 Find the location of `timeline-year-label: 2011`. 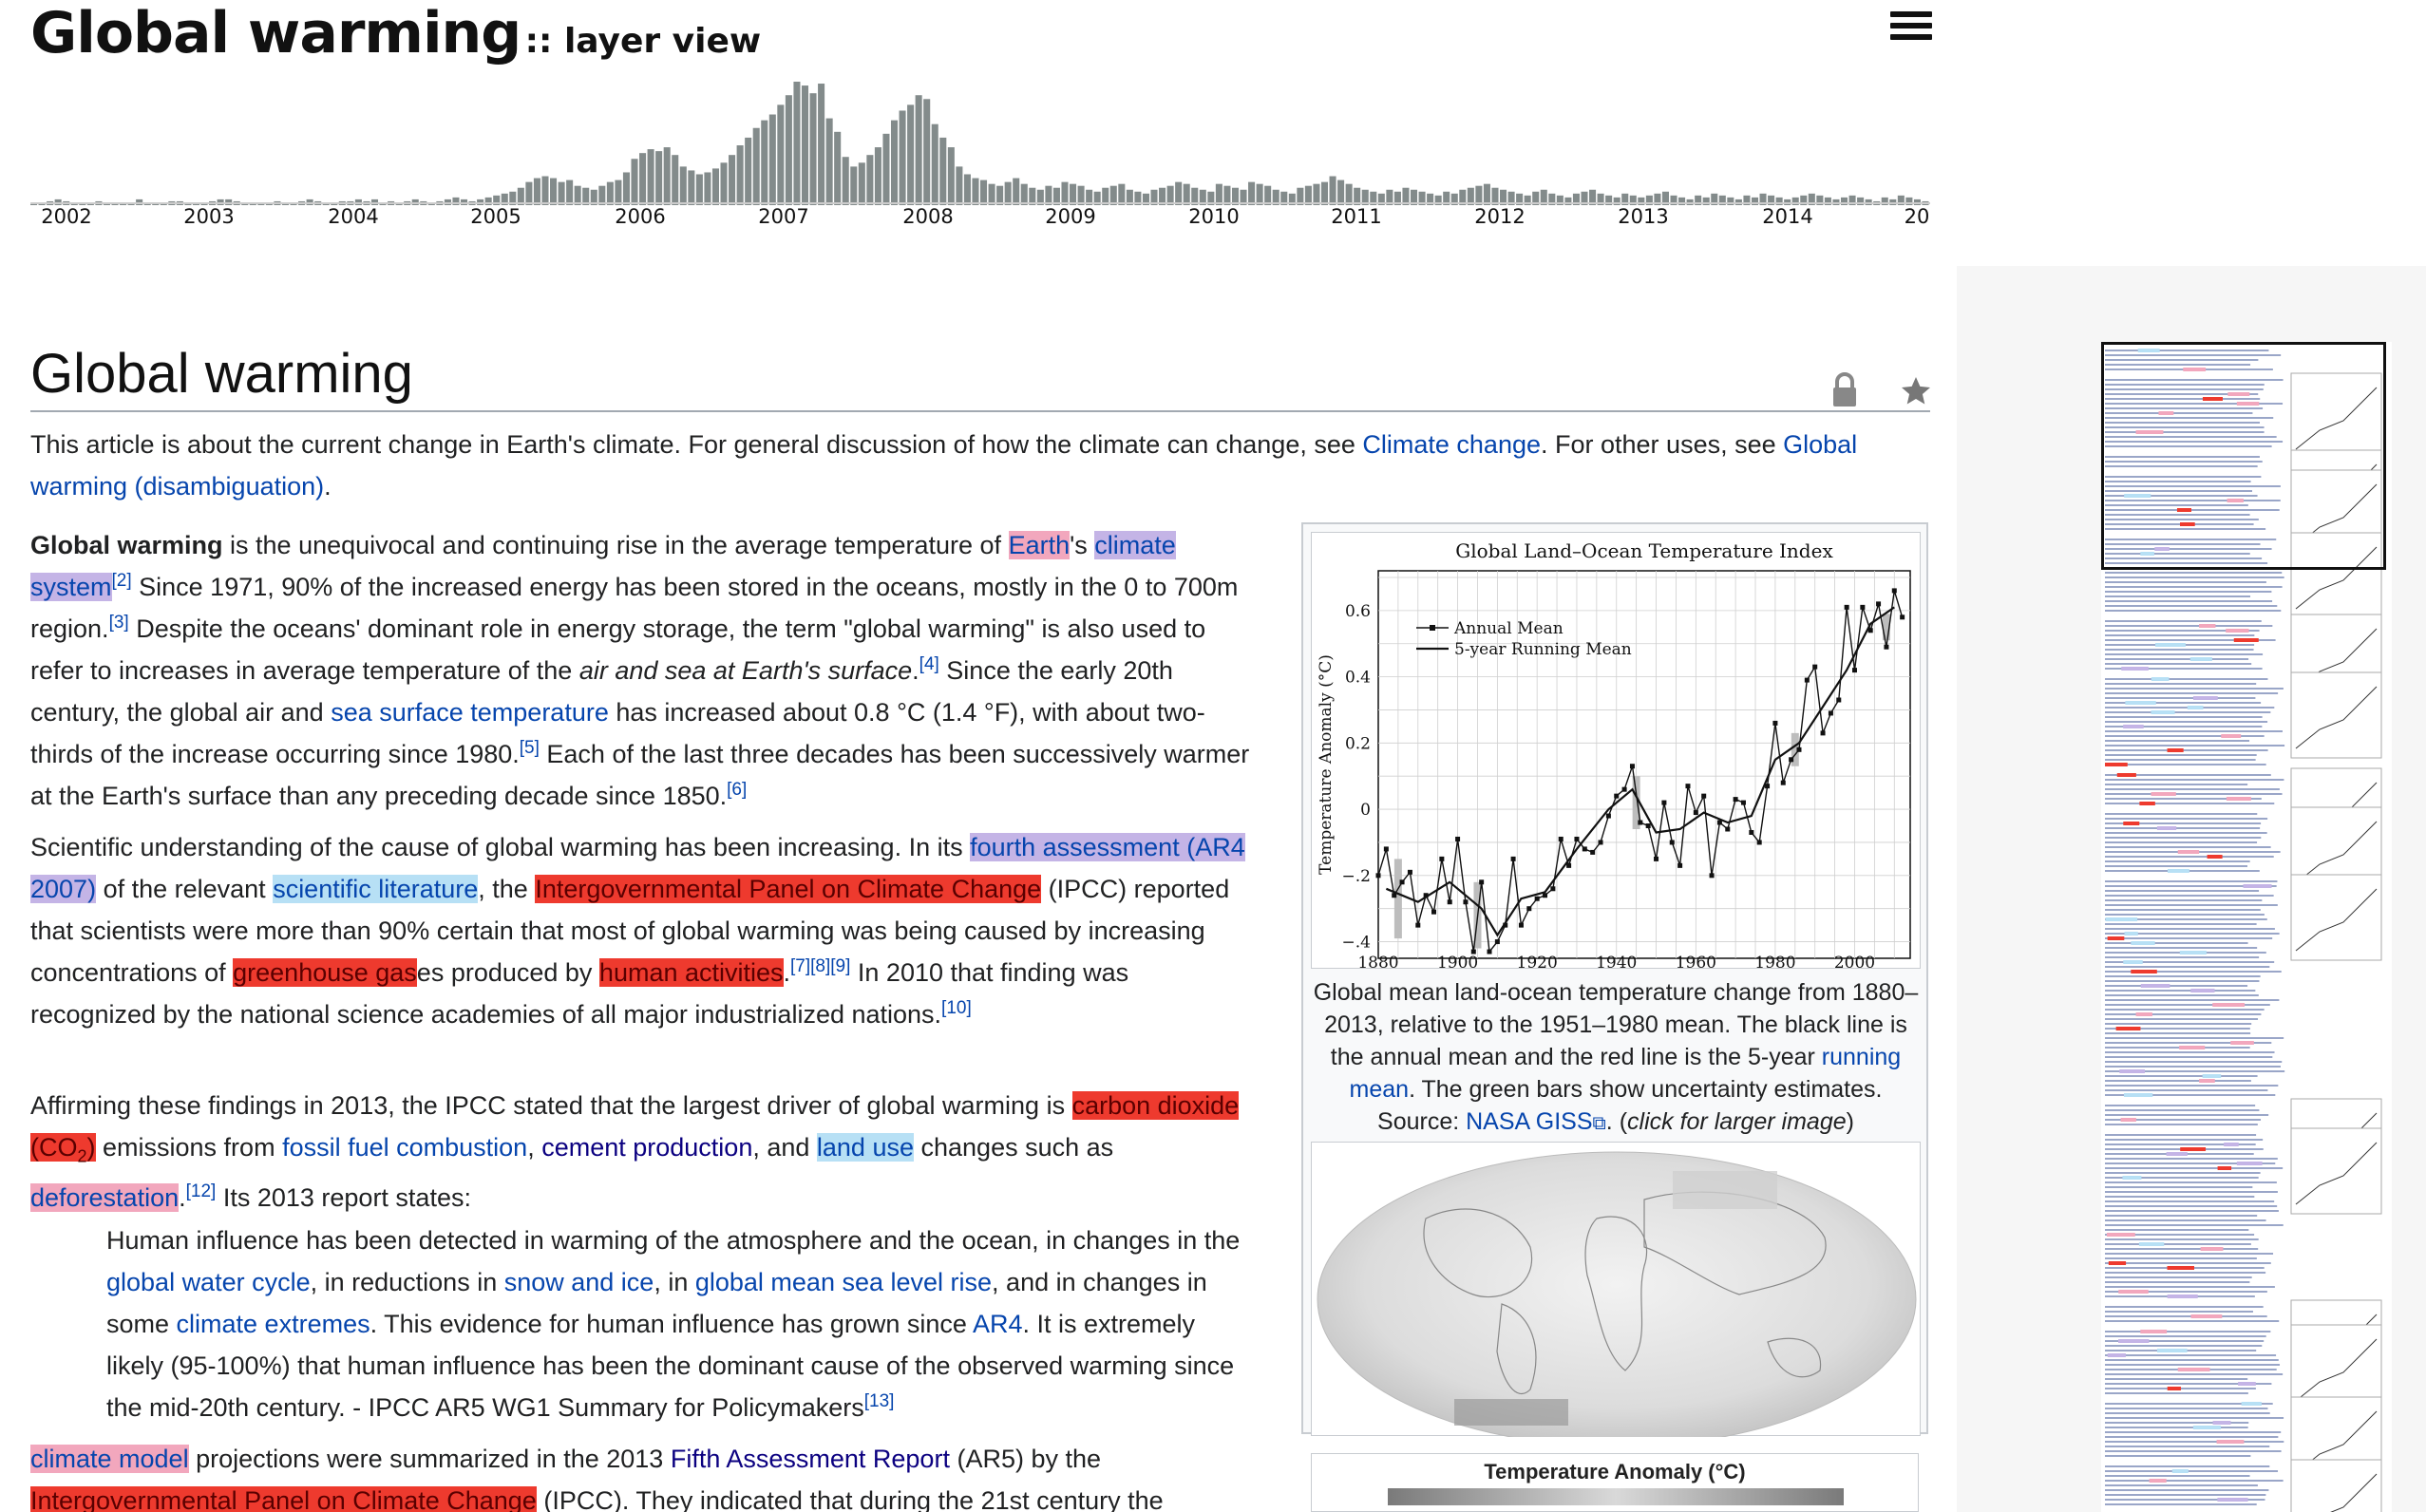

timeline-year-label: 2011 is located at coordinates (1356, 217).